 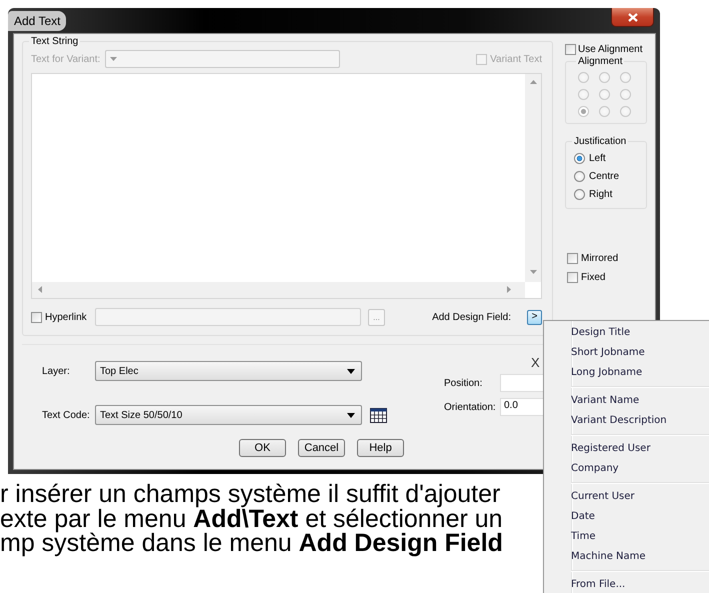 I want to click on field-label: Layer:, so click(x=56, y=371).